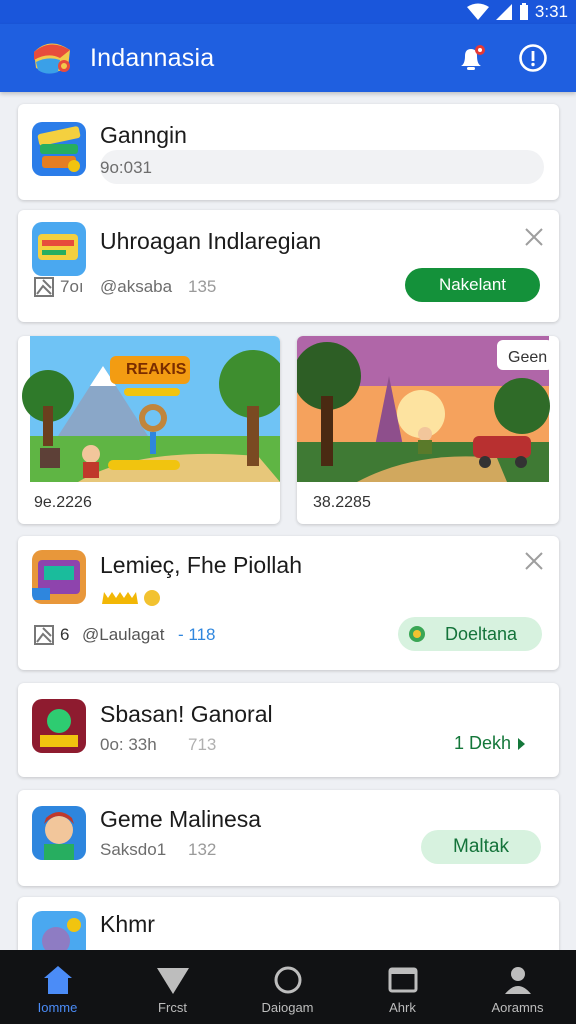  I want to click on battery-icon, so click(523, 11).